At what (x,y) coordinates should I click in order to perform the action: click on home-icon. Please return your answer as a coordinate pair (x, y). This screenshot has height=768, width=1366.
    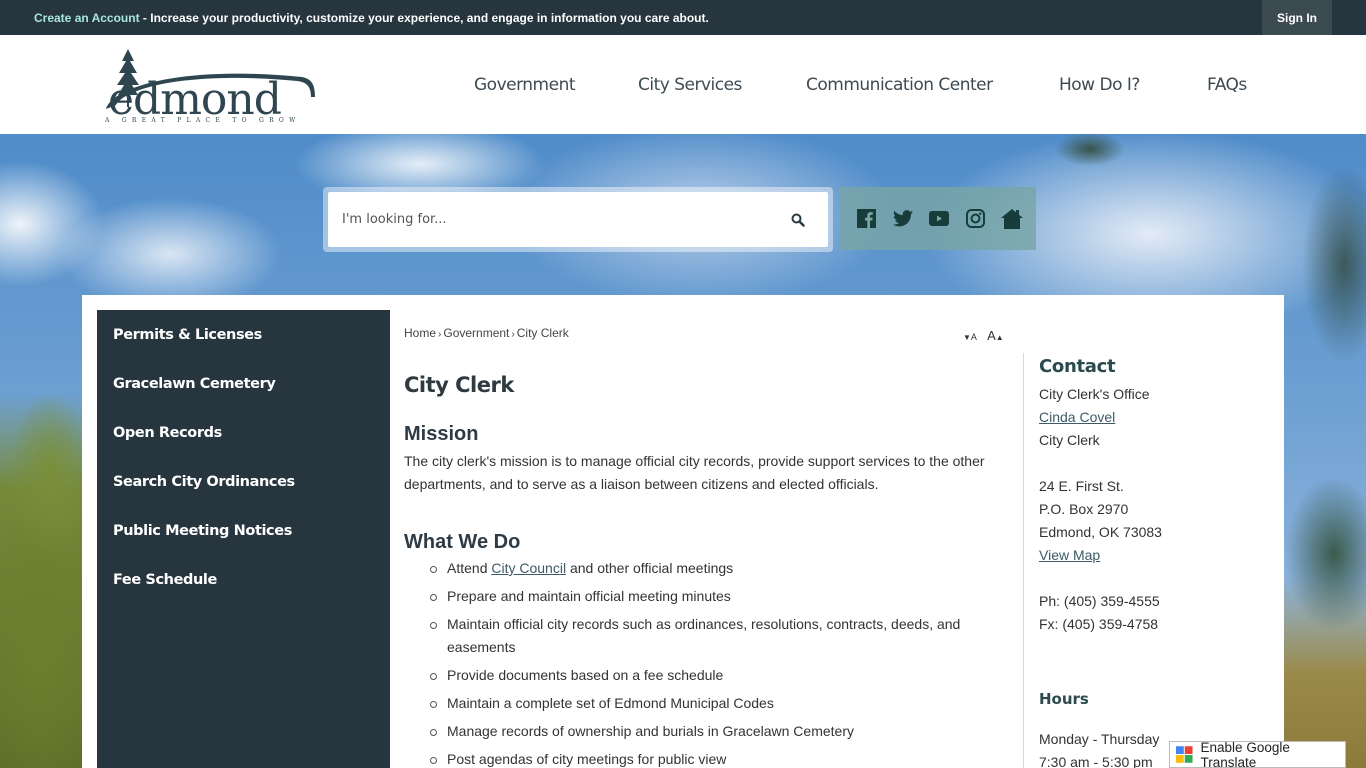
    Looking at the image, I should click on (1011, 218).